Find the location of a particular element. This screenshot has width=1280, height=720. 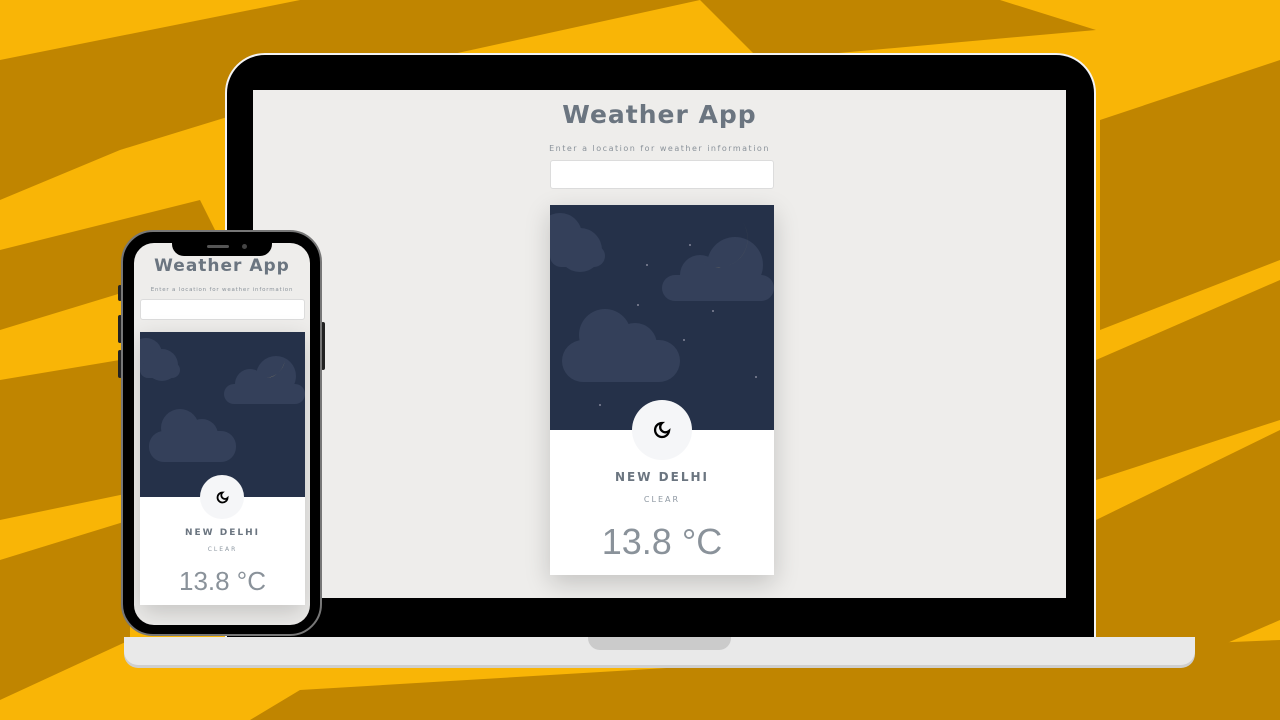

phone-speaker is located at coordinates (218, 246).